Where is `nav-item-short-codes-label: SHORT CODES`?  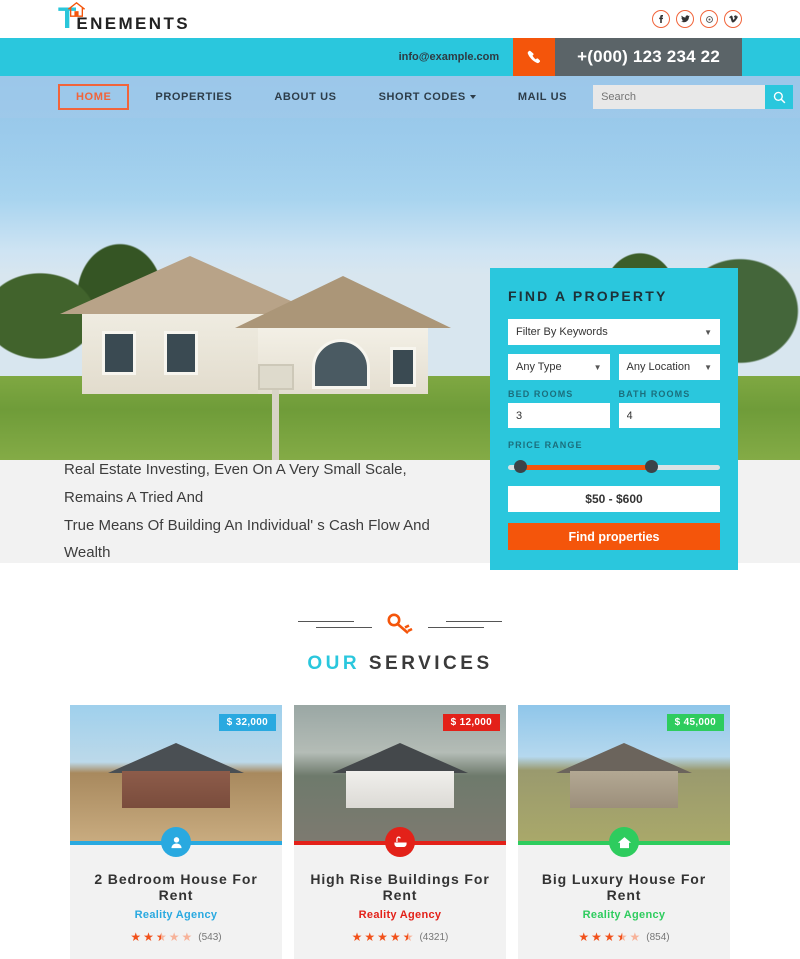 nav-item-short-codes-label: SHORT CODES is located at coordinates (422, 97).